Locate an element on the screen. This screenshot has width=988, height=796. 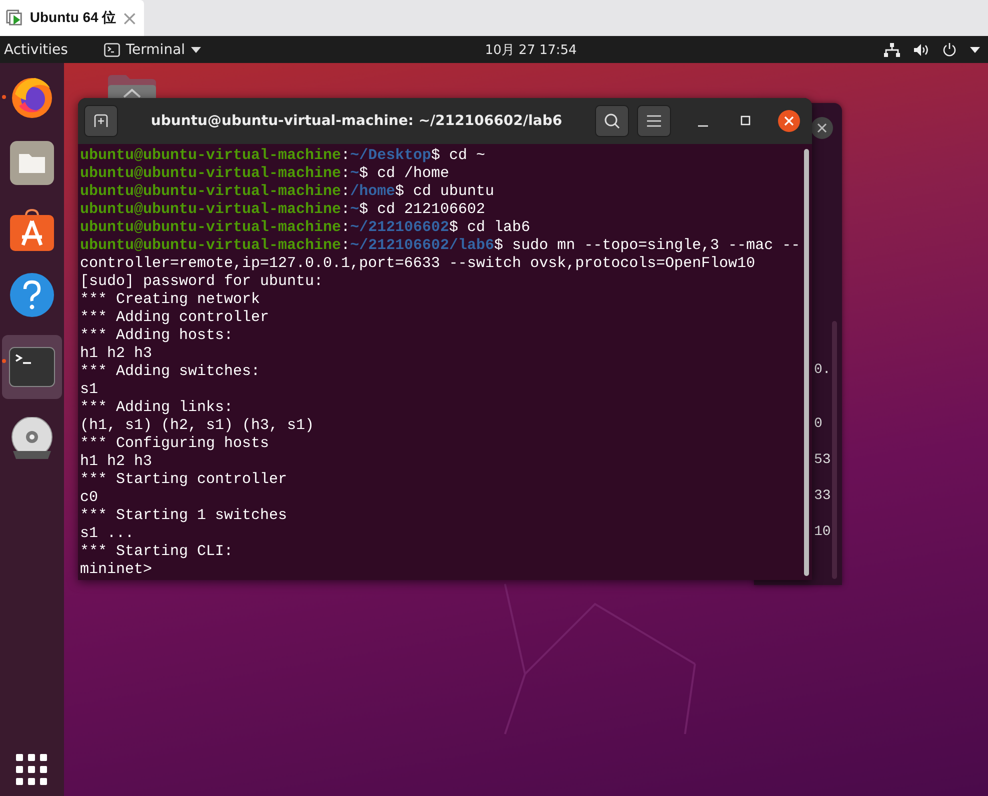
output-text: mininet> is located at coordinates (116, 569).